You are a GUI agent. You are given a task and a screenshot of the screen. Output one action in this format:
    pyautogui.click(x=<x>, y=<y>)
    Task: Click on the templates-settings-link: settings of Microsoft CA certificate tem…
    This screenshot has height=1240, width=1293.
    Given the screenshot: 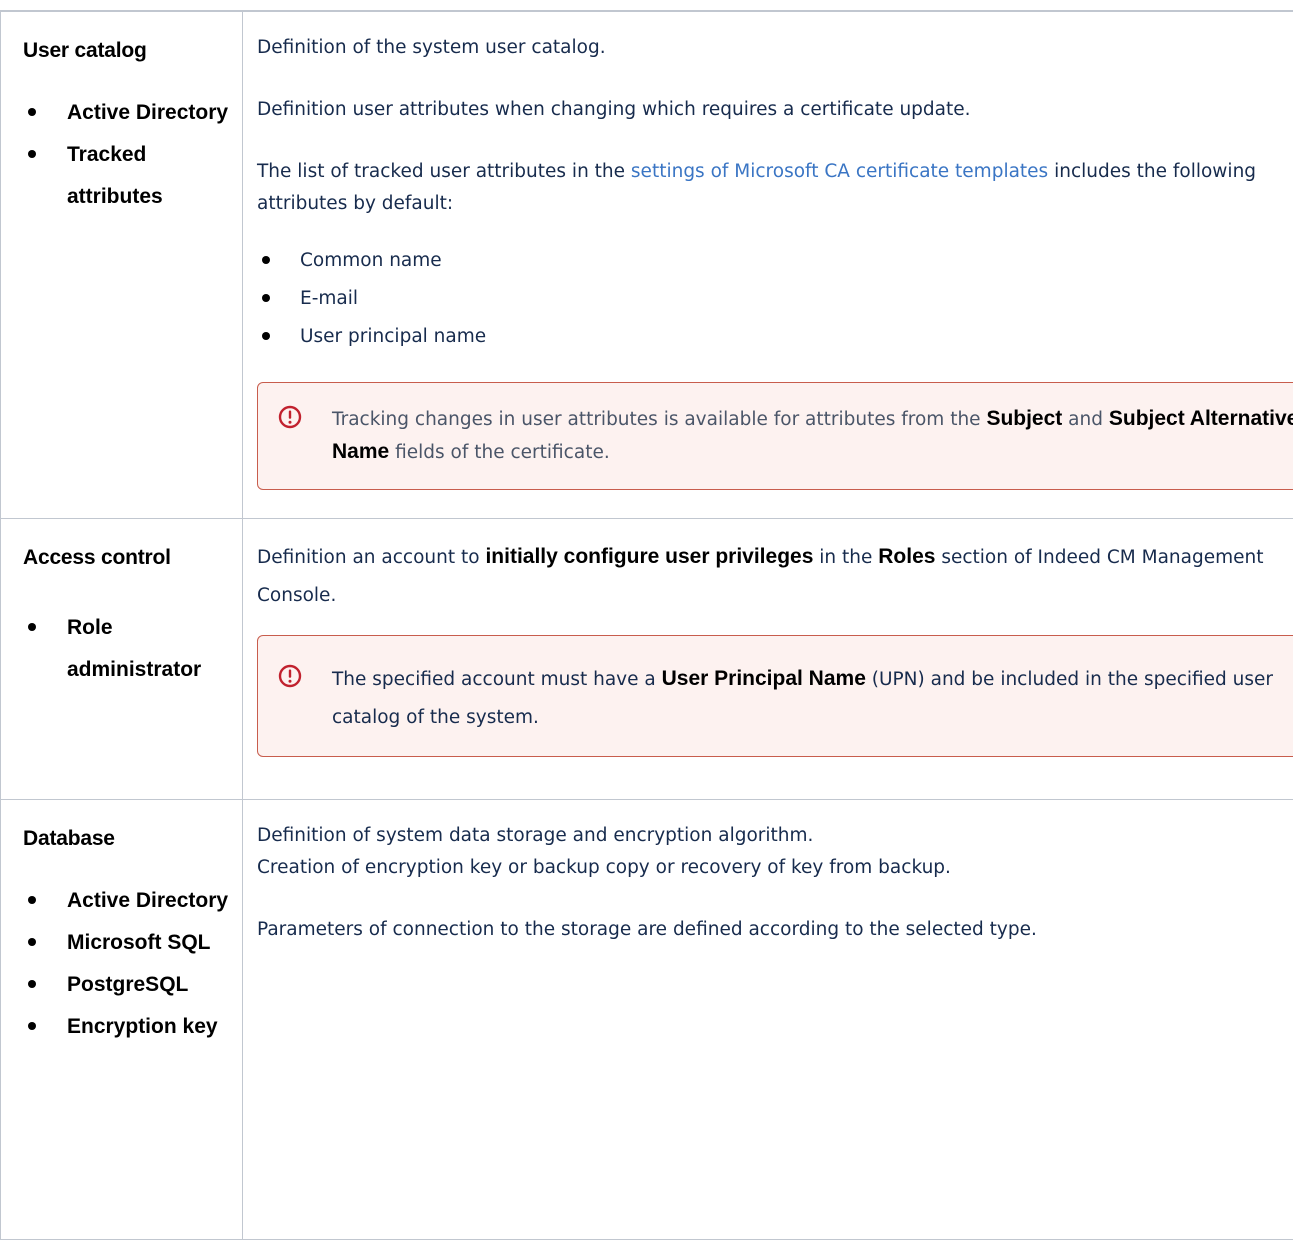 What is the action you would take?
    pyautogui.click(x=839, y=171)
    